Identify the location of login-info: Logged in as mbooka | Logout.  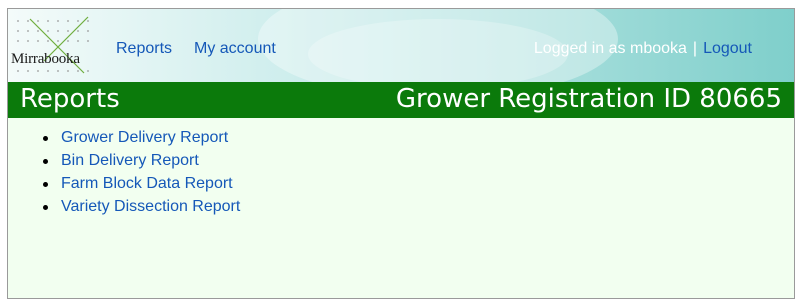
(643, 49).